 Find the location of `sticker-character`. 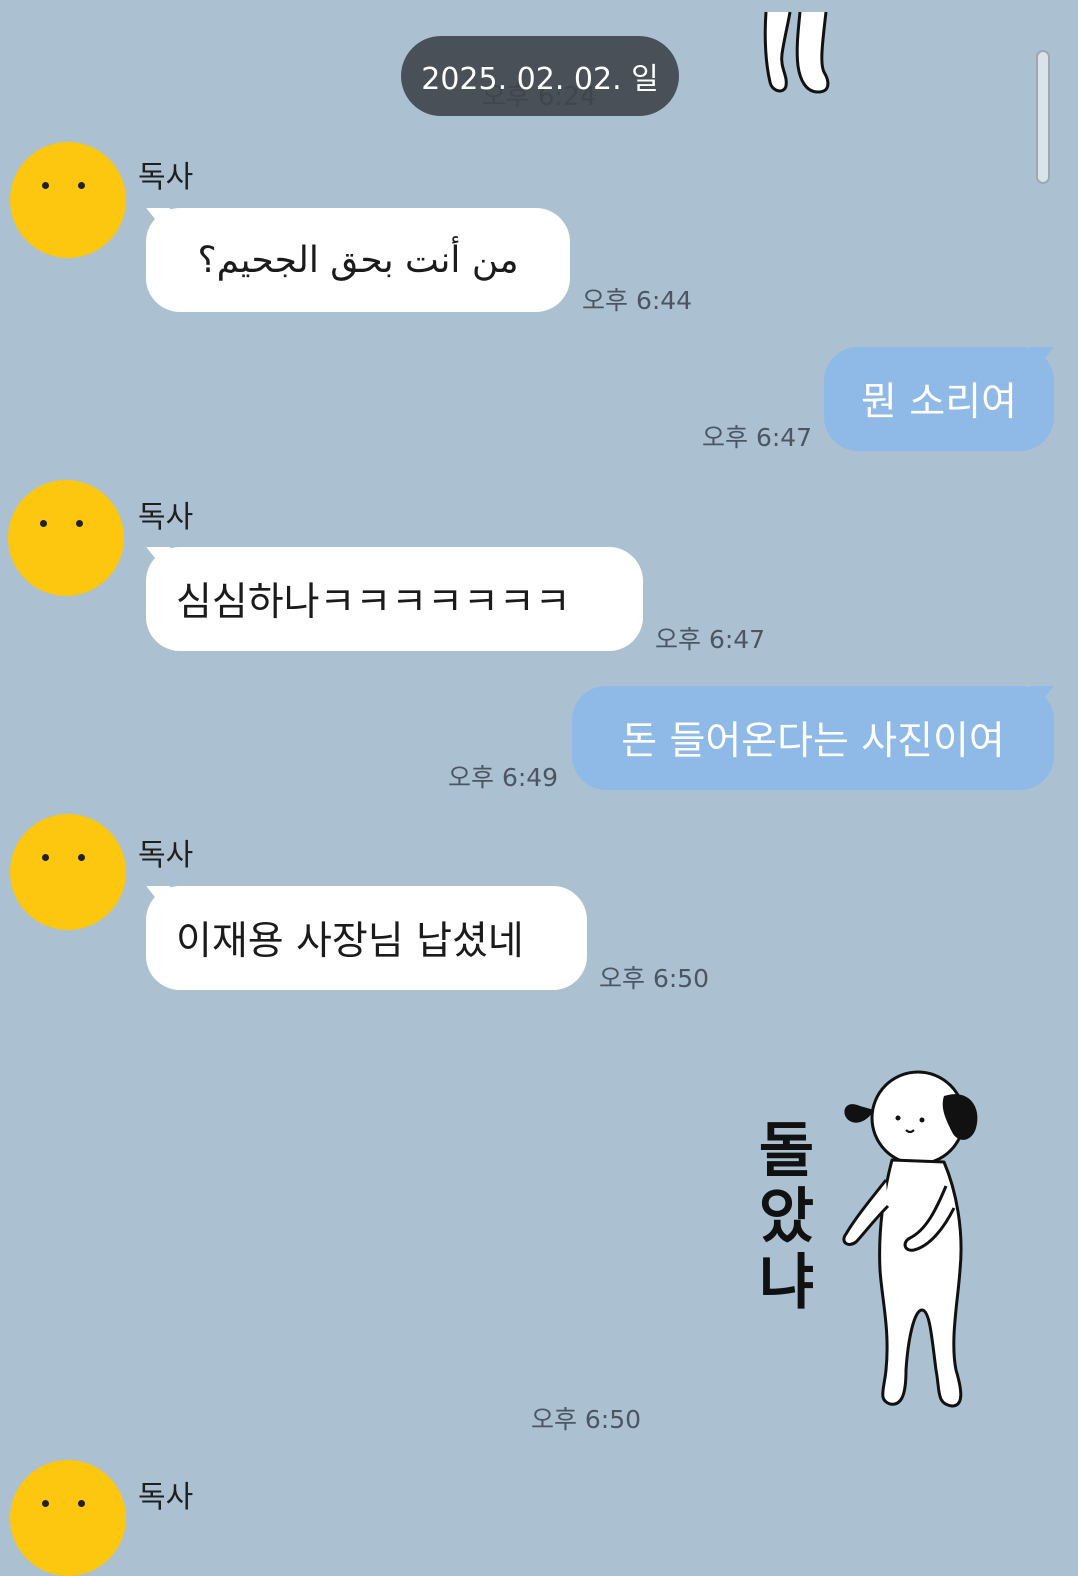

sticker-character is located at coordinates (910, 1239).